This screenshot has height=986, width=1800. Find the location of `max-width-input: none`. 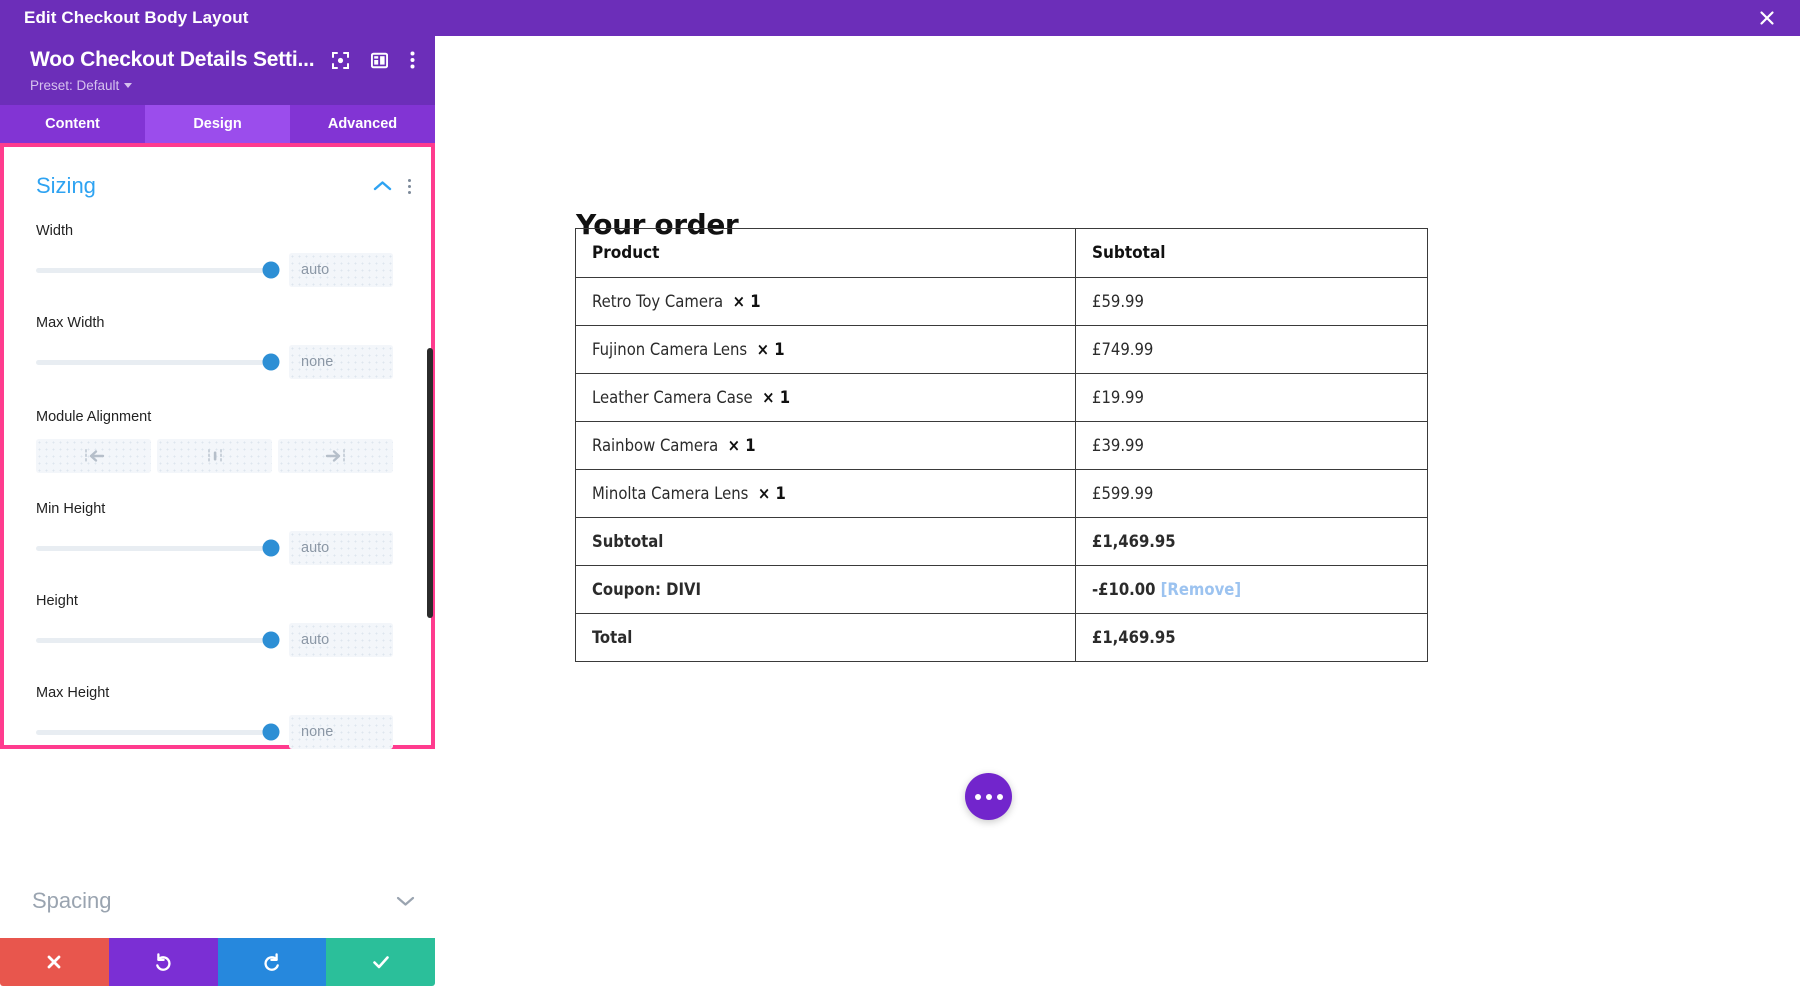

max-width-input: none is located at coordinates (341, 362).